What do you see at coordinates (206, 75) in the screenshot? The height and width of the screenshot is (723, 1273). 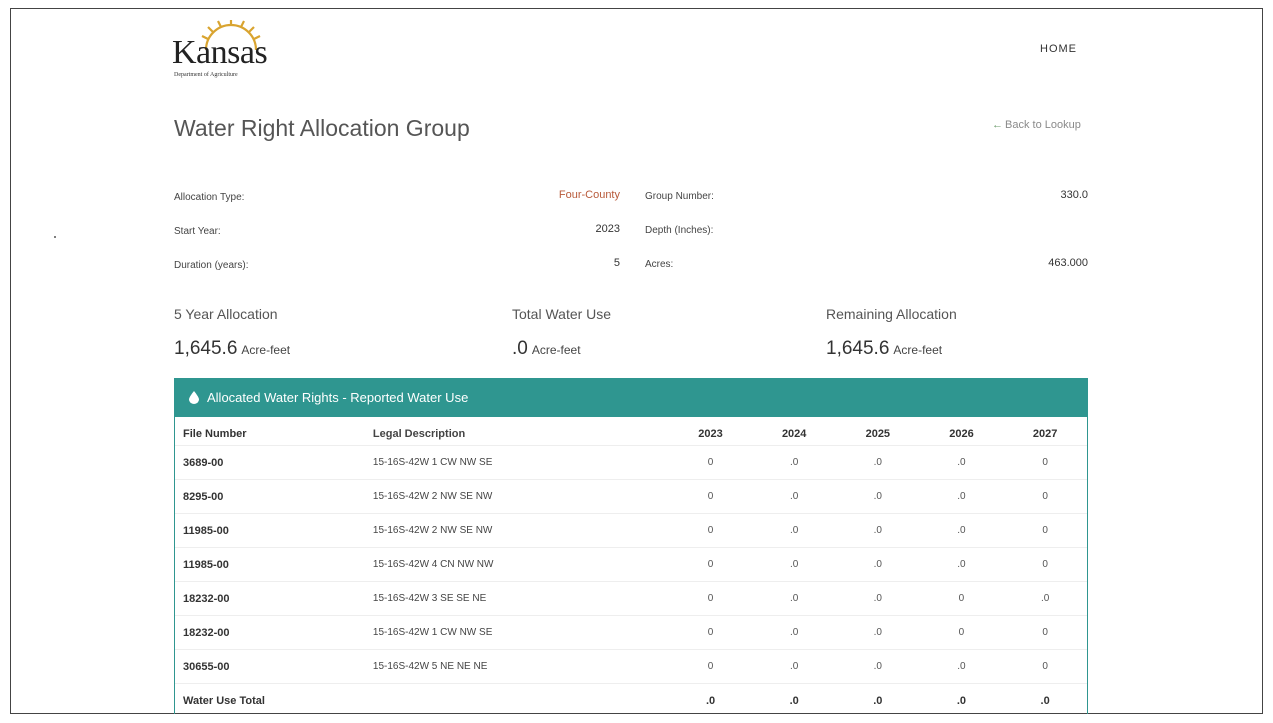 I see `logo-subtitle: Department of Agriculture` at bounding box center [206, 75].